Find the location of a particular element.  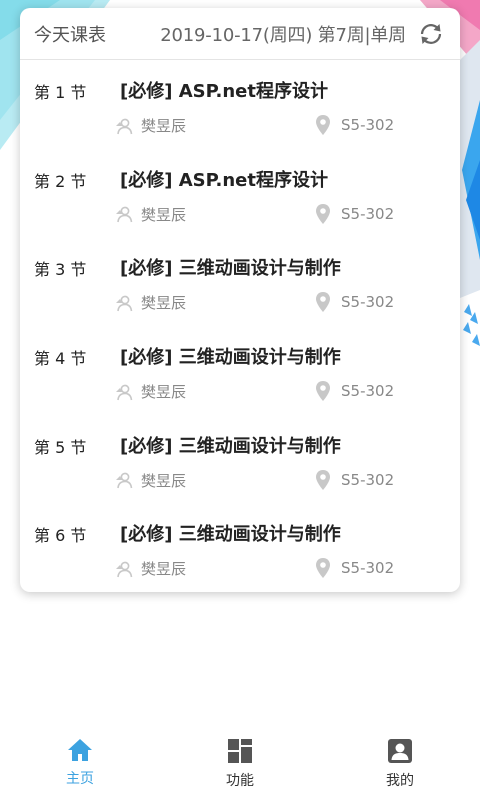

schedule-header: 今天课表 2019-10-17(周四) 第7周|单周 is located at coordinates (240, 34).